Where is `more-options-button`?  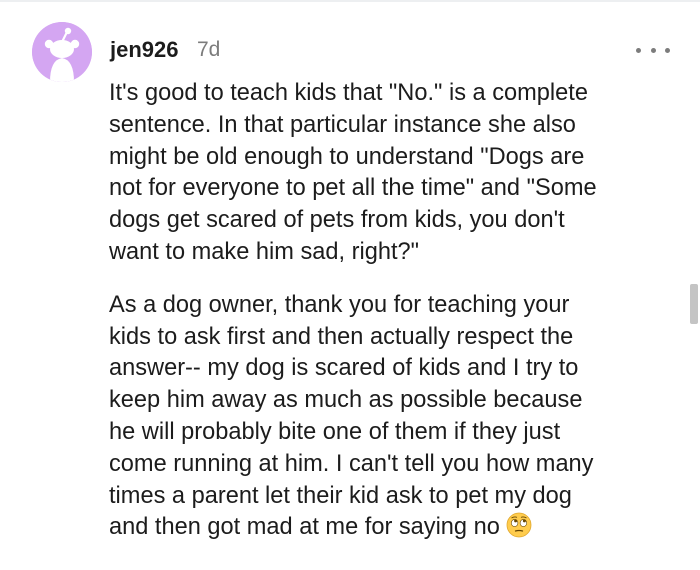
more-options-button is located at coordinates (653, 50).